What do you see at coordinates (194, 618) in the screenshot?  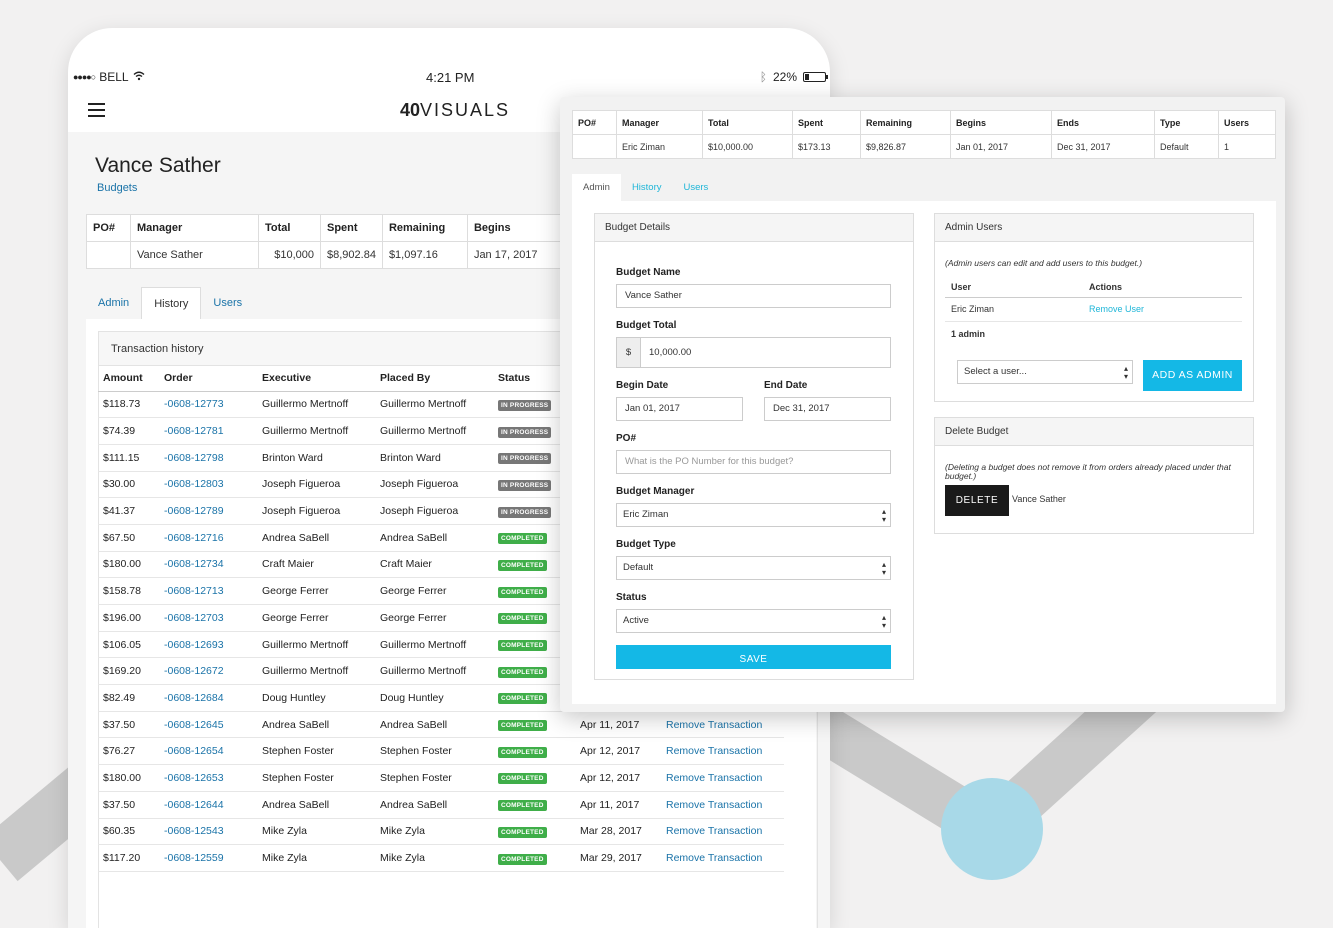 I see `order-link: -0608-12703` at bounding box center [194, 618].